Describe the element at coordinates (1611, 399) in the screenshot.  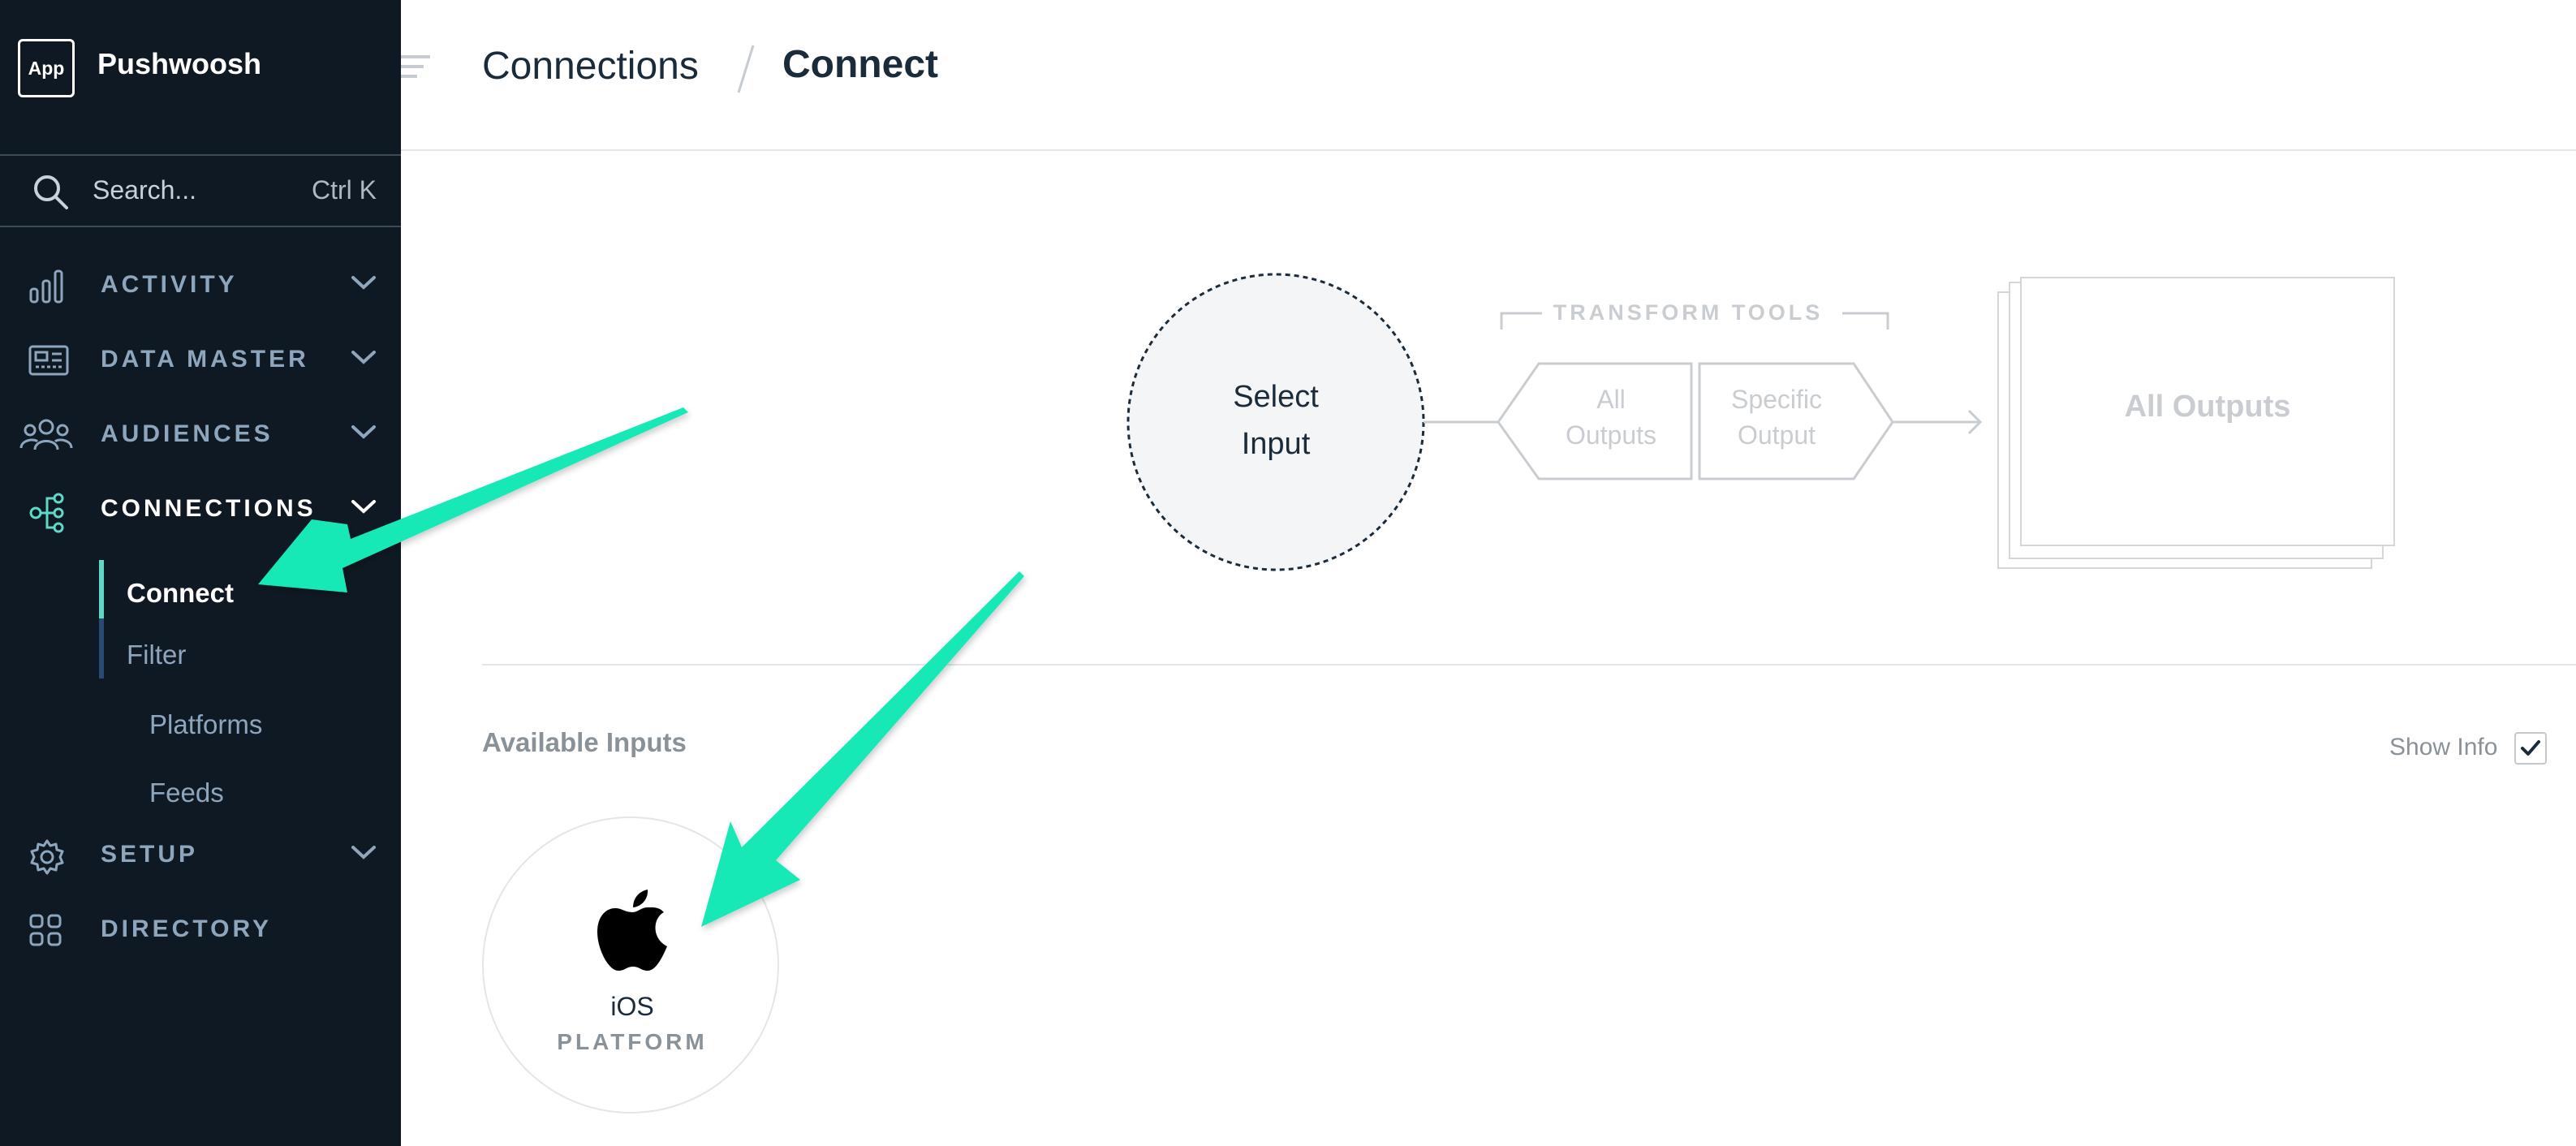
I see `tool-label: All` at that location.